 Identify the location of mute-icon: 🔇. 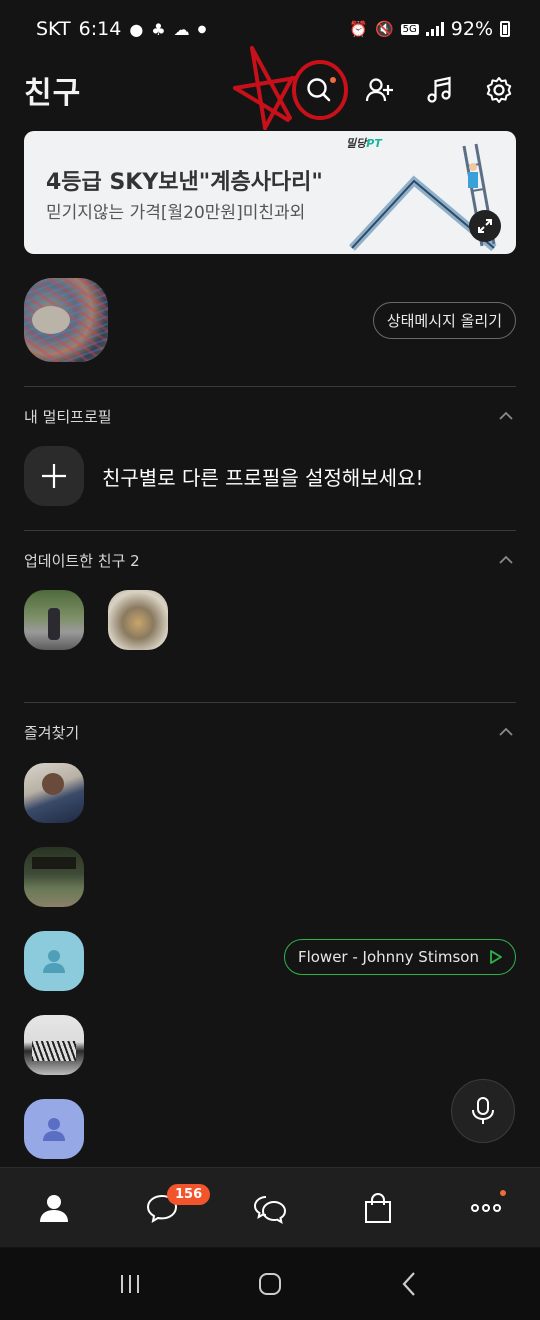
(384, 29).